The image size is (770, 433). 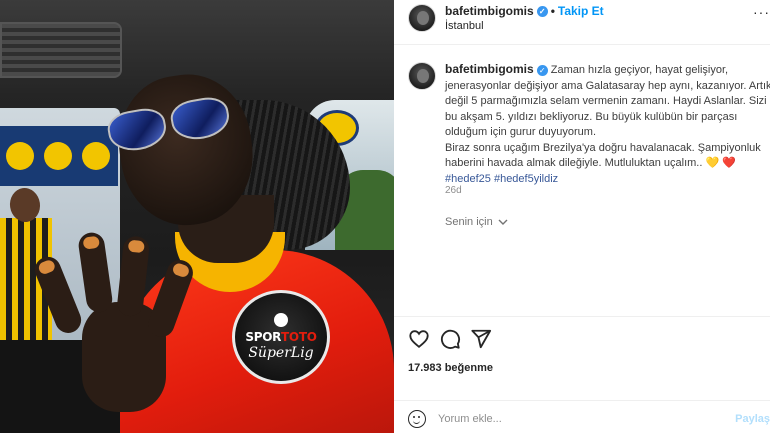 What do you see at coordinates (639, 70) in the screenshot?
I see `caption-line: Zaman hızla geçiyor, hayat gelişiyor,` at bounding box center [639, 70].